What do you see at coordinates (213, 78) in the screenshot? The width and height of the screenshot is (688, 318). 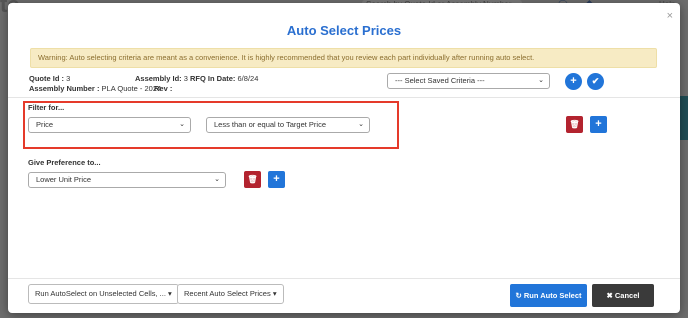 I see `rfq-label: RFQ In Date:` at bounding box center [213, 78].